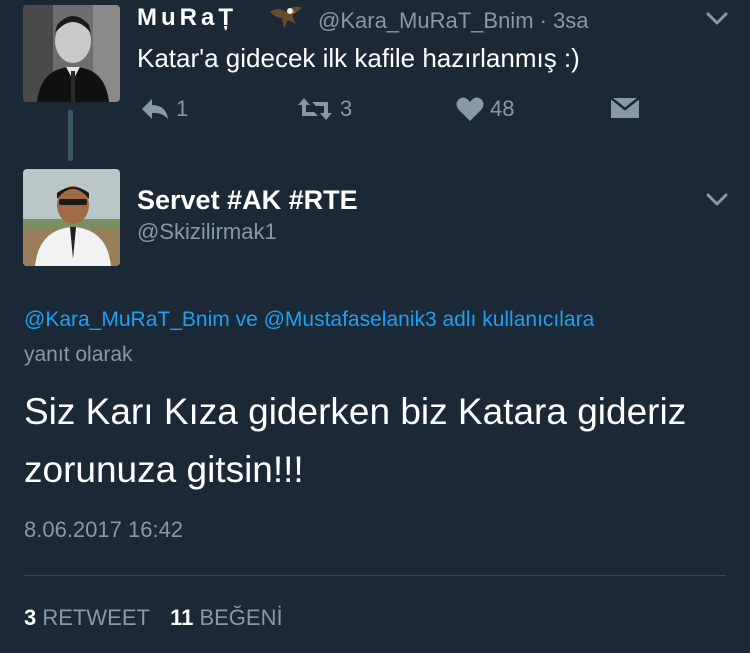 Image resolution: width=750 pixels, height=653 pixels. What do you see at coordinates (181, 617) in the screenshot?
I see `like-stat-count: 11` at bounding box center [181, 617].